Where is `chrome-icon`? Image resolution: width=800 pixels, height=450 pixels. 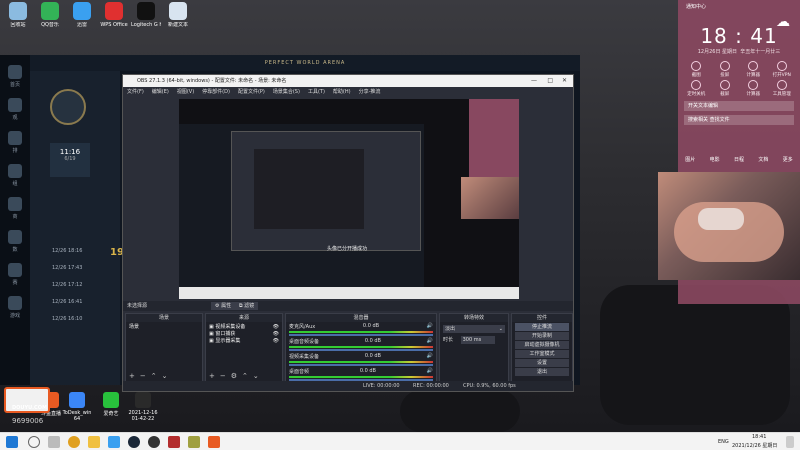 chrome-icon is located at coordinates (74, 442).